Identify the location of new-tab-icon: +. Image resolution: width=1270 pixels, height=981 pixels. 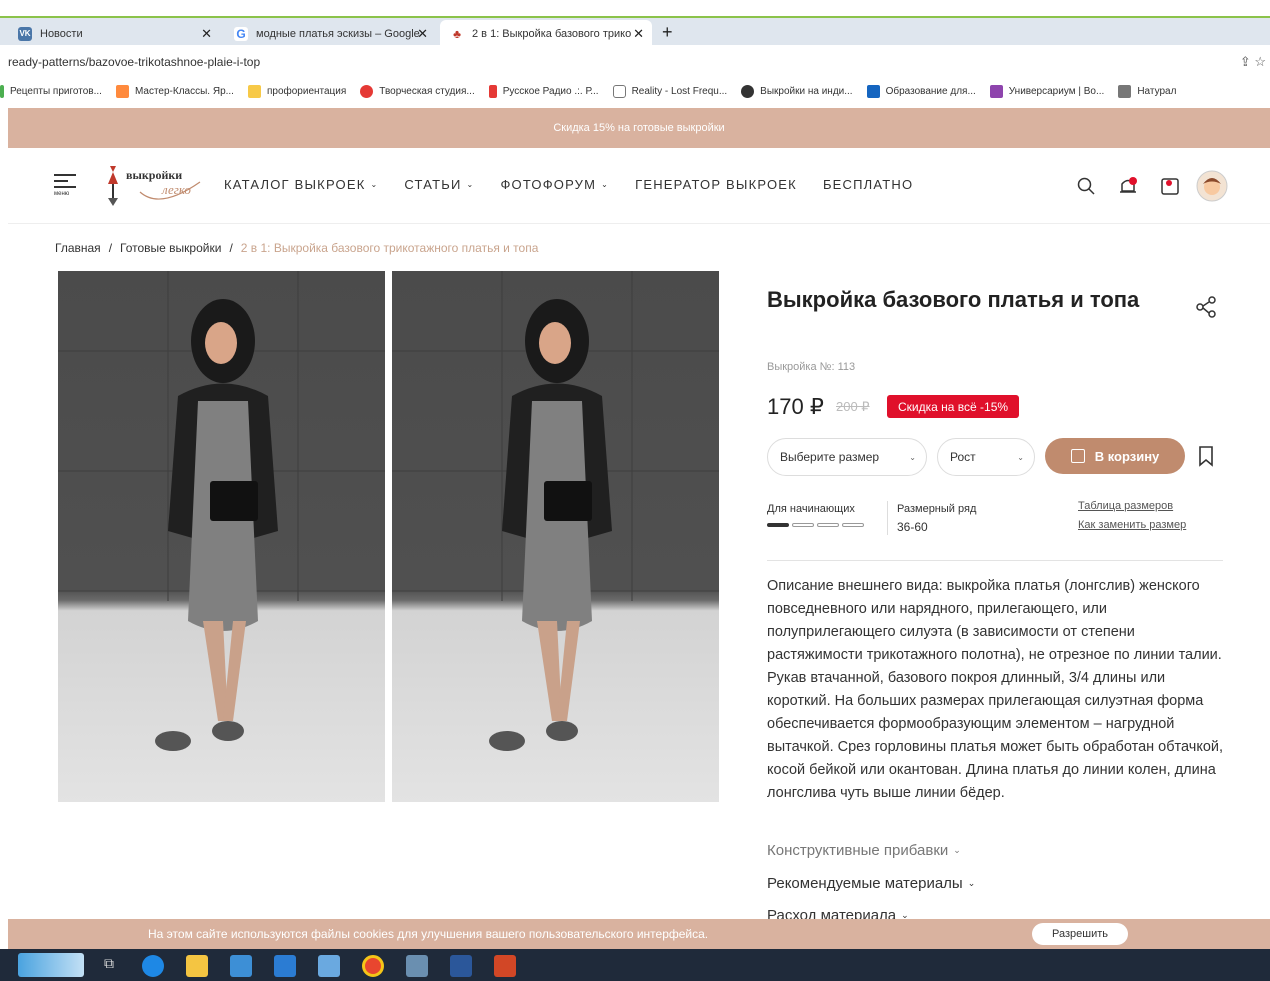
(667, 32).